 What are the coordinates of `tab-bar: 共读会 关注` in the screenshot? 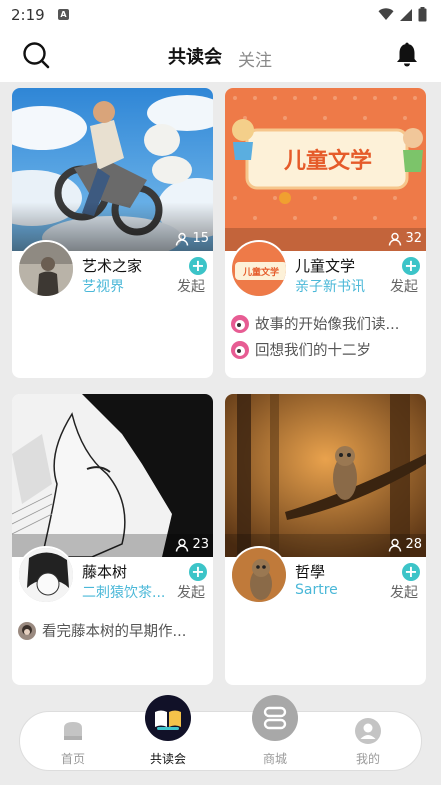 It's located at (219, 59).